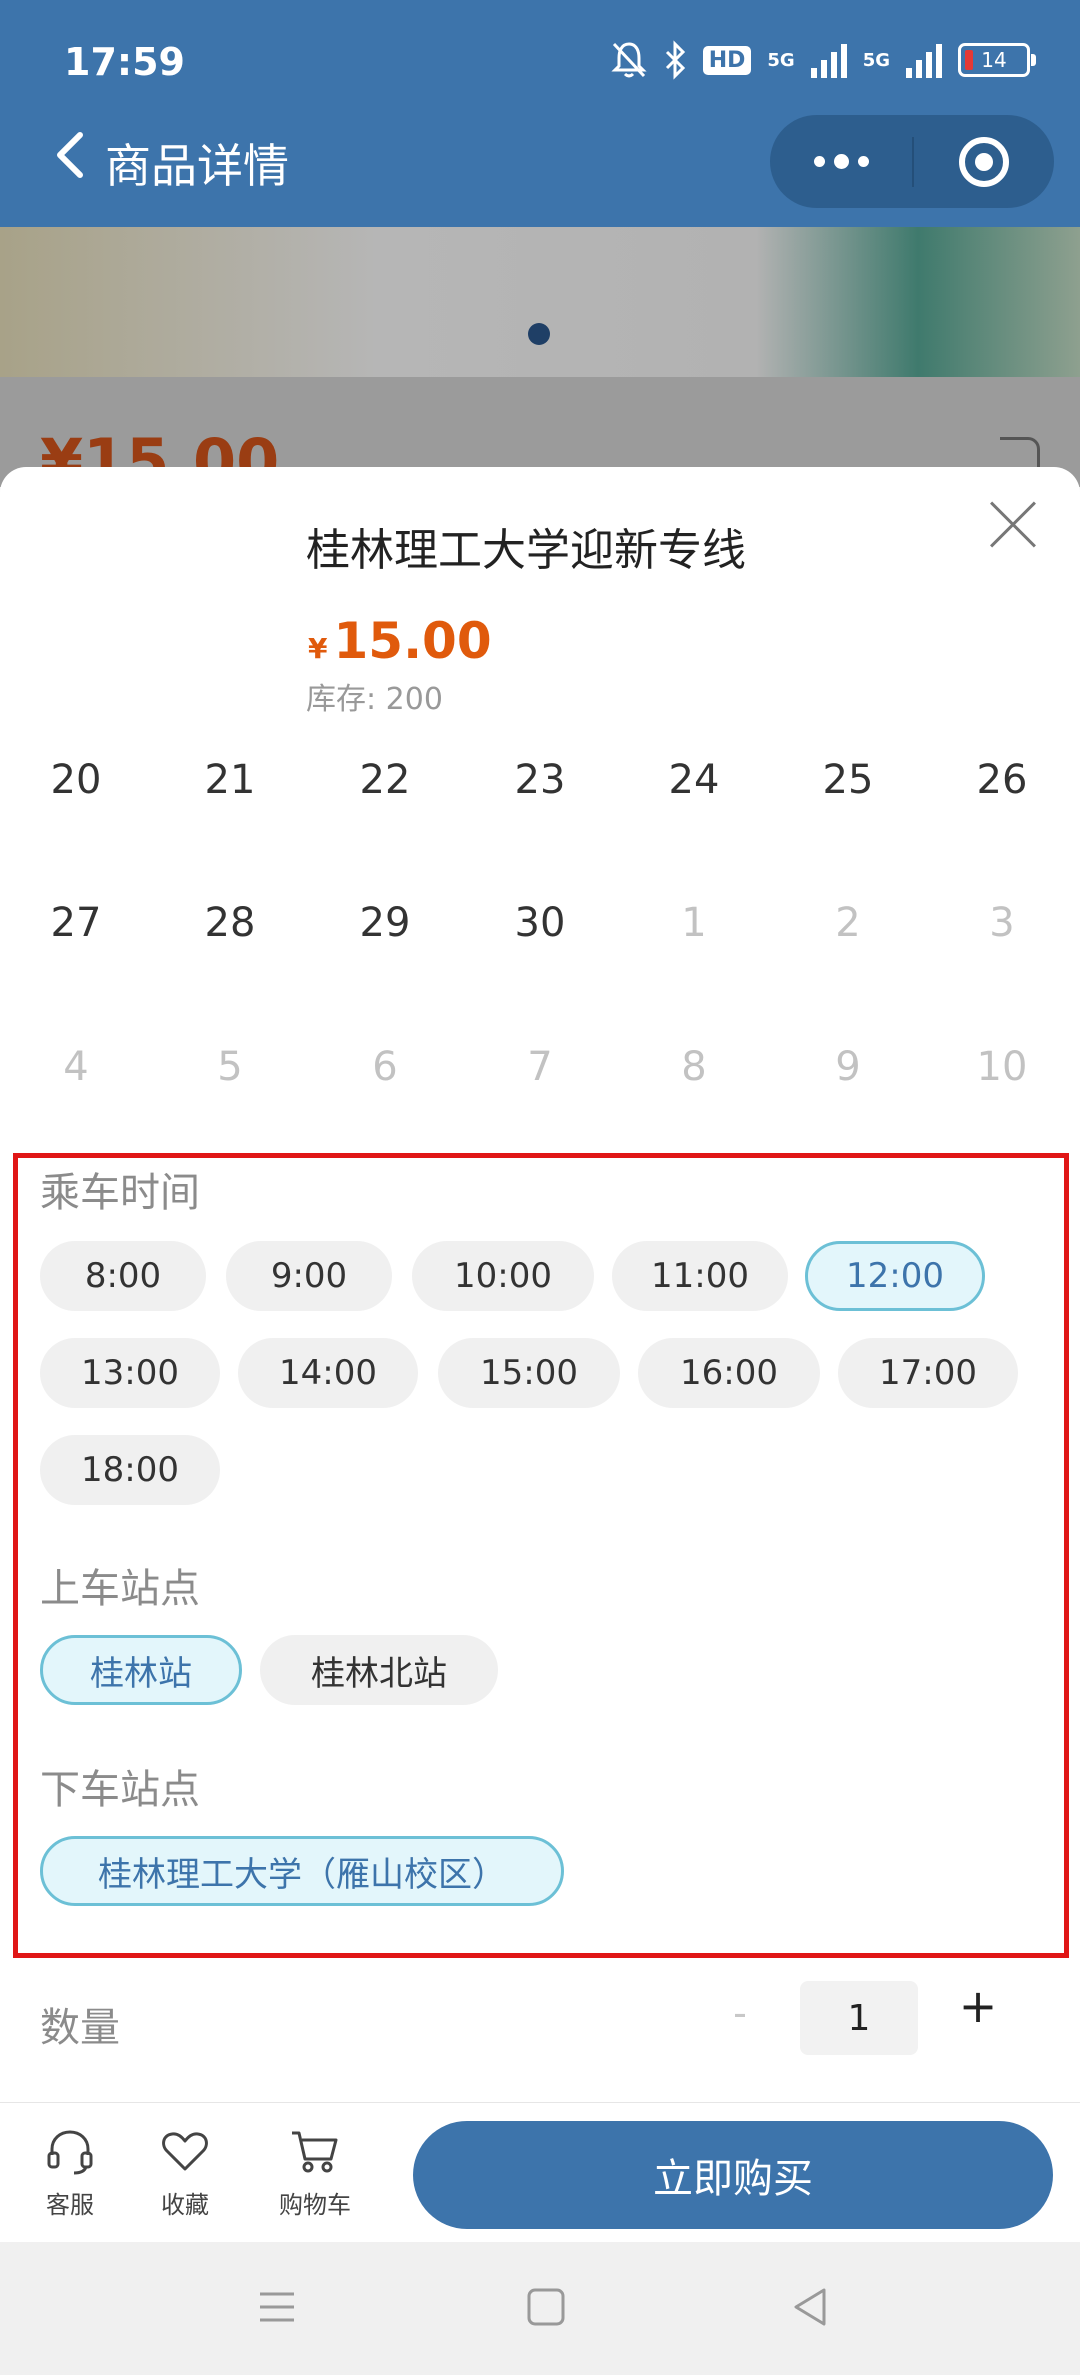 Image resolution: width=1080 pixels, height=2375 pixels. I want to click on currency-symbol: ¥, so click(318, 648).